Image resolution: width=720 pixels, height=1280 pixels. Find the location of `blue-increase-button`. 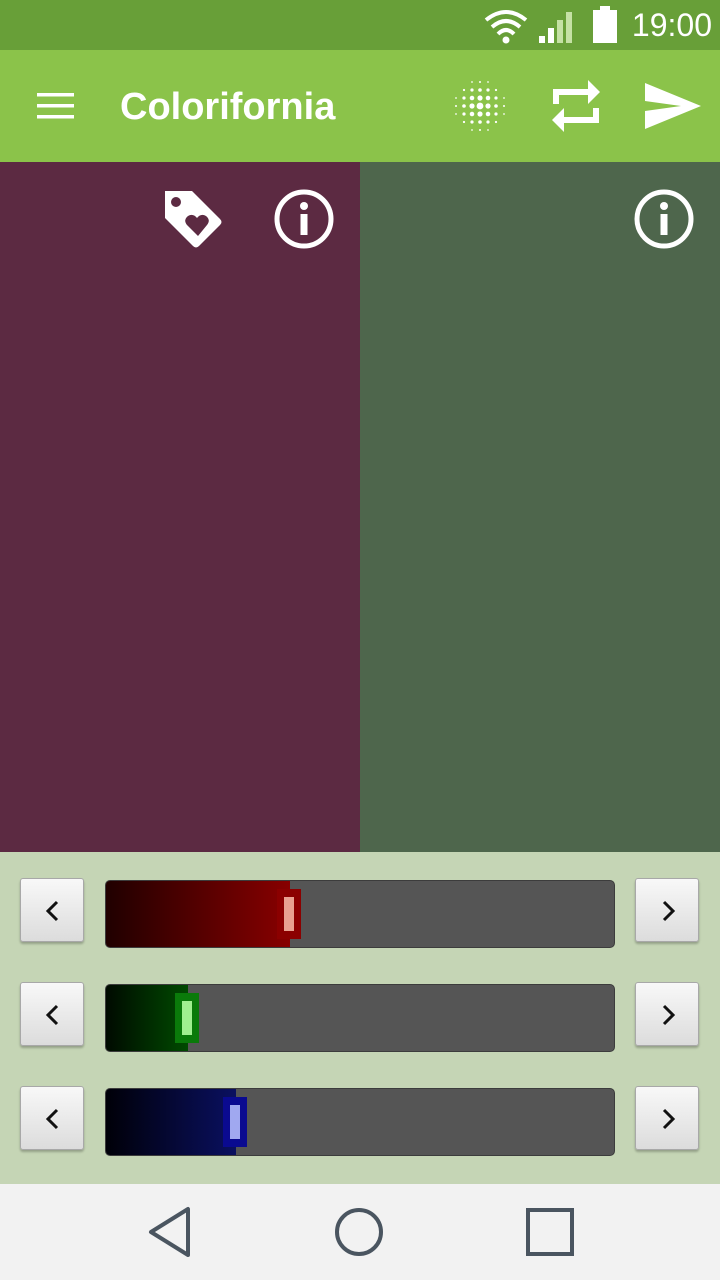

blue-increase-button is located at coordinates (667, 1118).